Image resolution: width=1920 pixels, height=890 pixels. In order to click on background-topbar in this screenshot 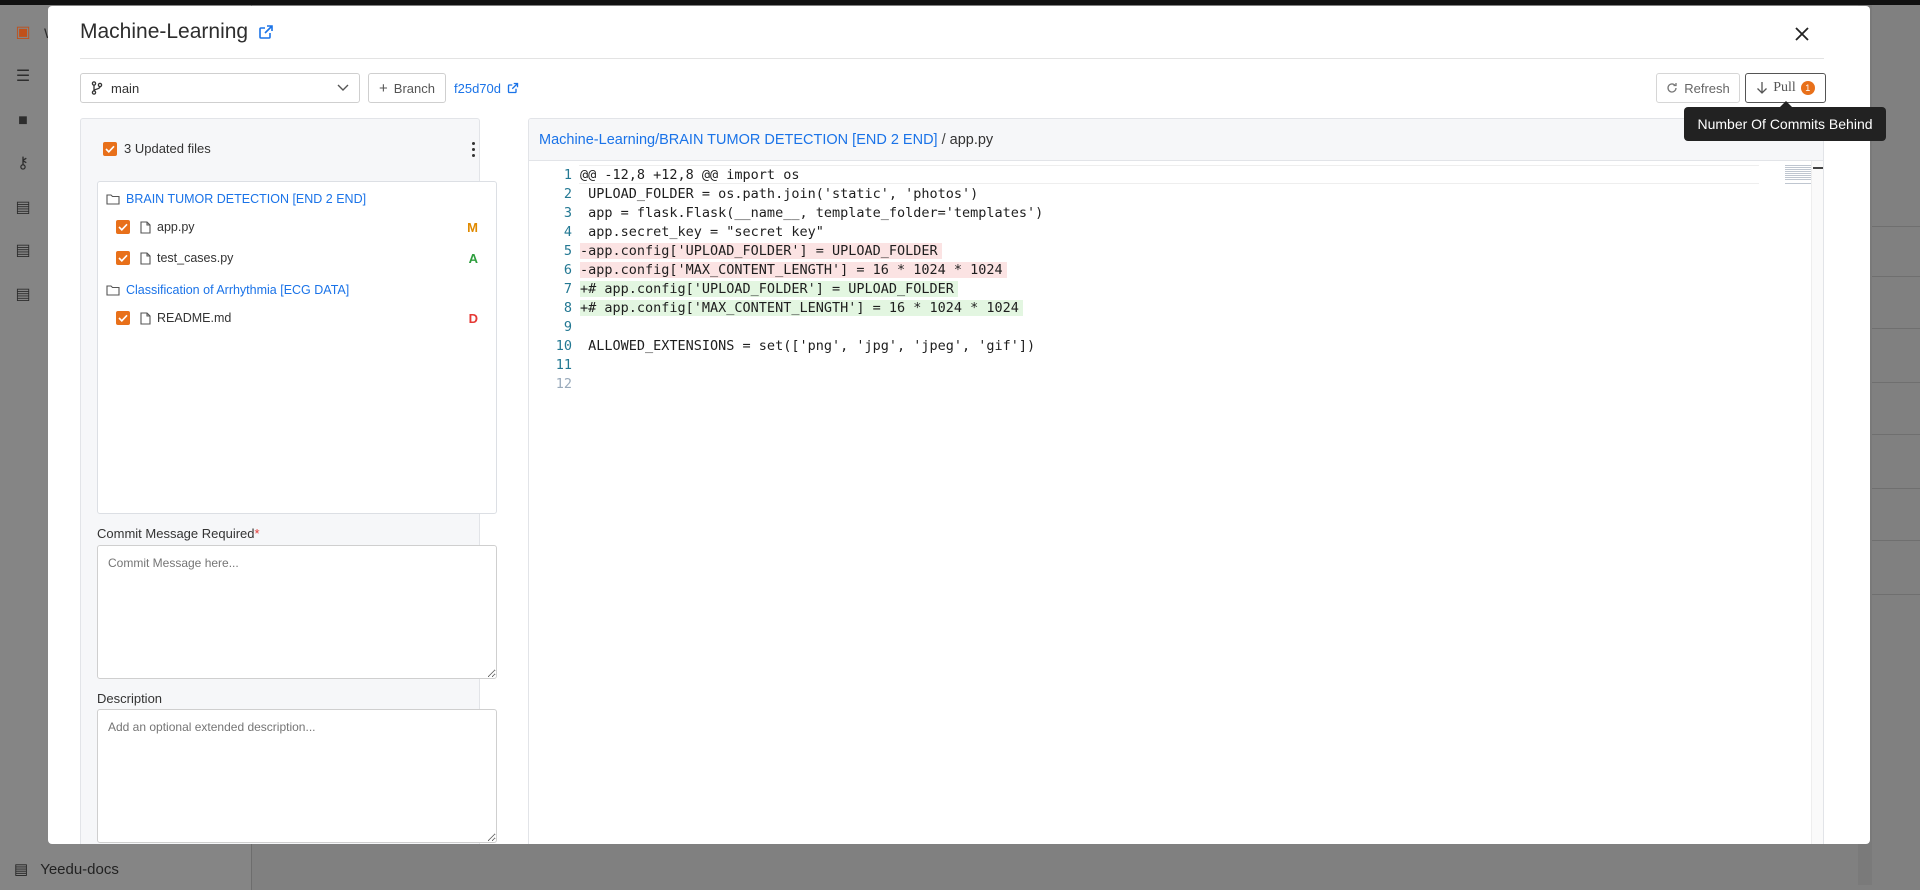, I will do `click(960, 2)`.